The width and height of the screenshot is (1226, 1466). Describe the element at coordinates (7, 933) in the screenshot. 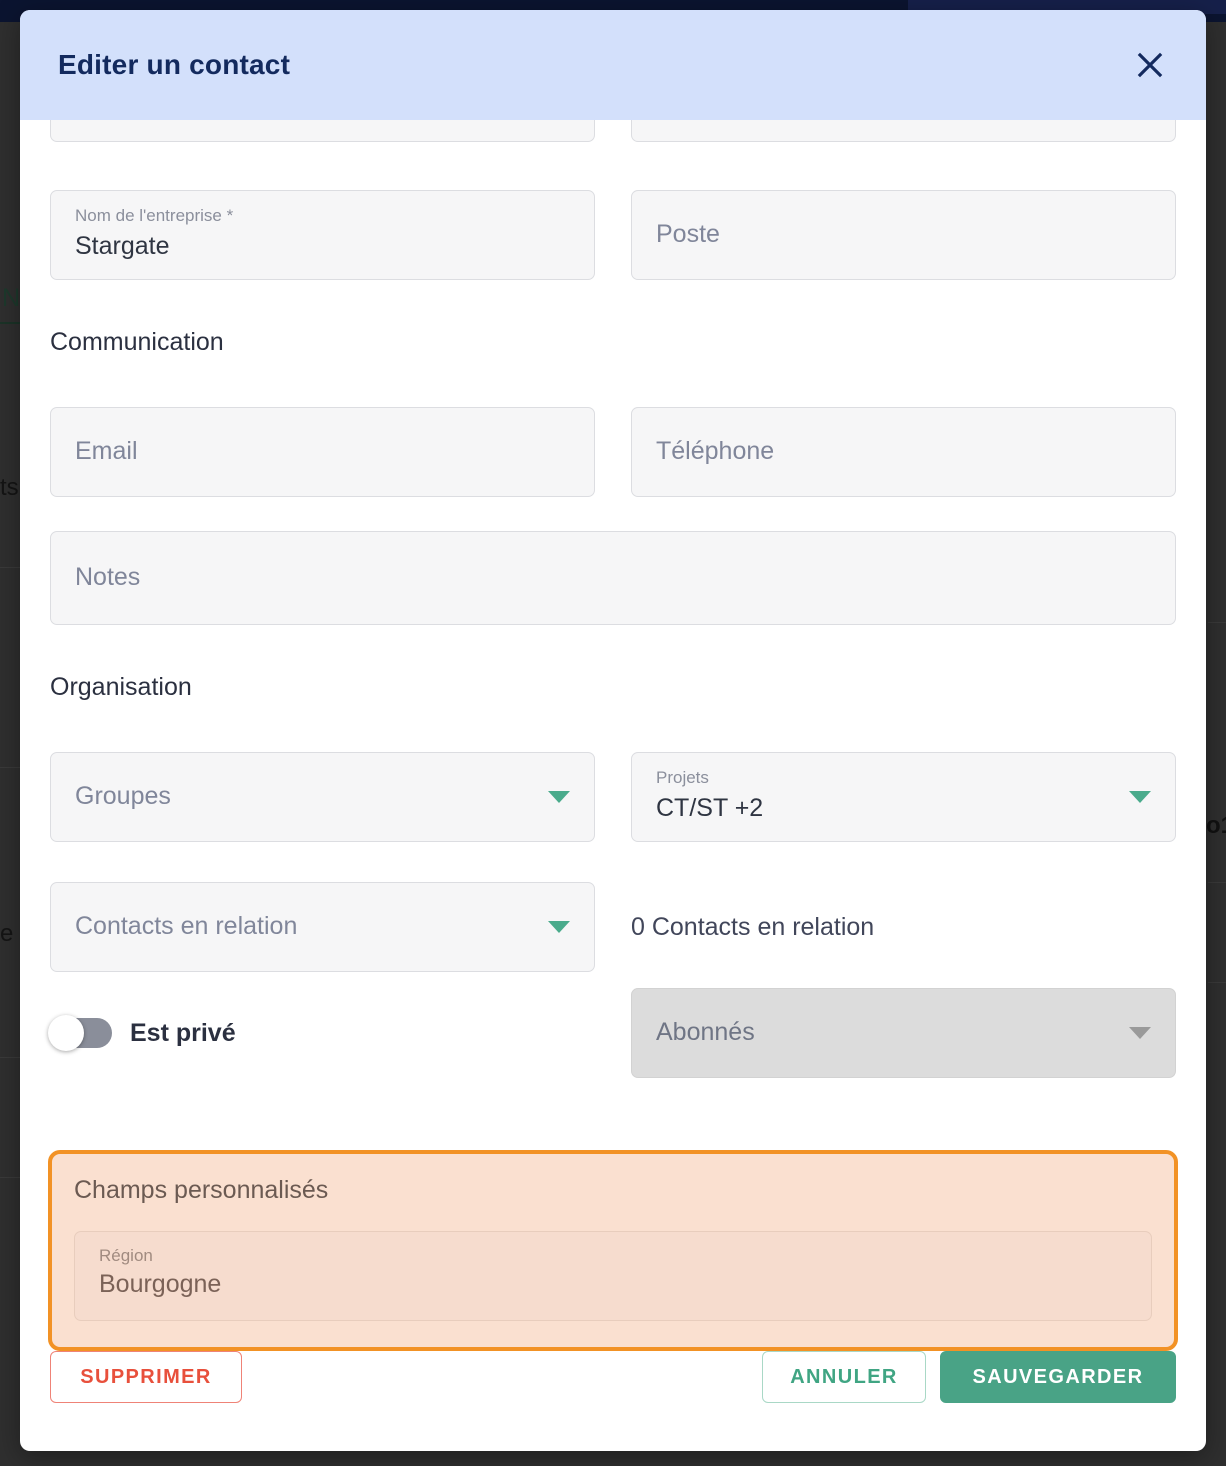

I see `background-text-fragment: e` at that location.